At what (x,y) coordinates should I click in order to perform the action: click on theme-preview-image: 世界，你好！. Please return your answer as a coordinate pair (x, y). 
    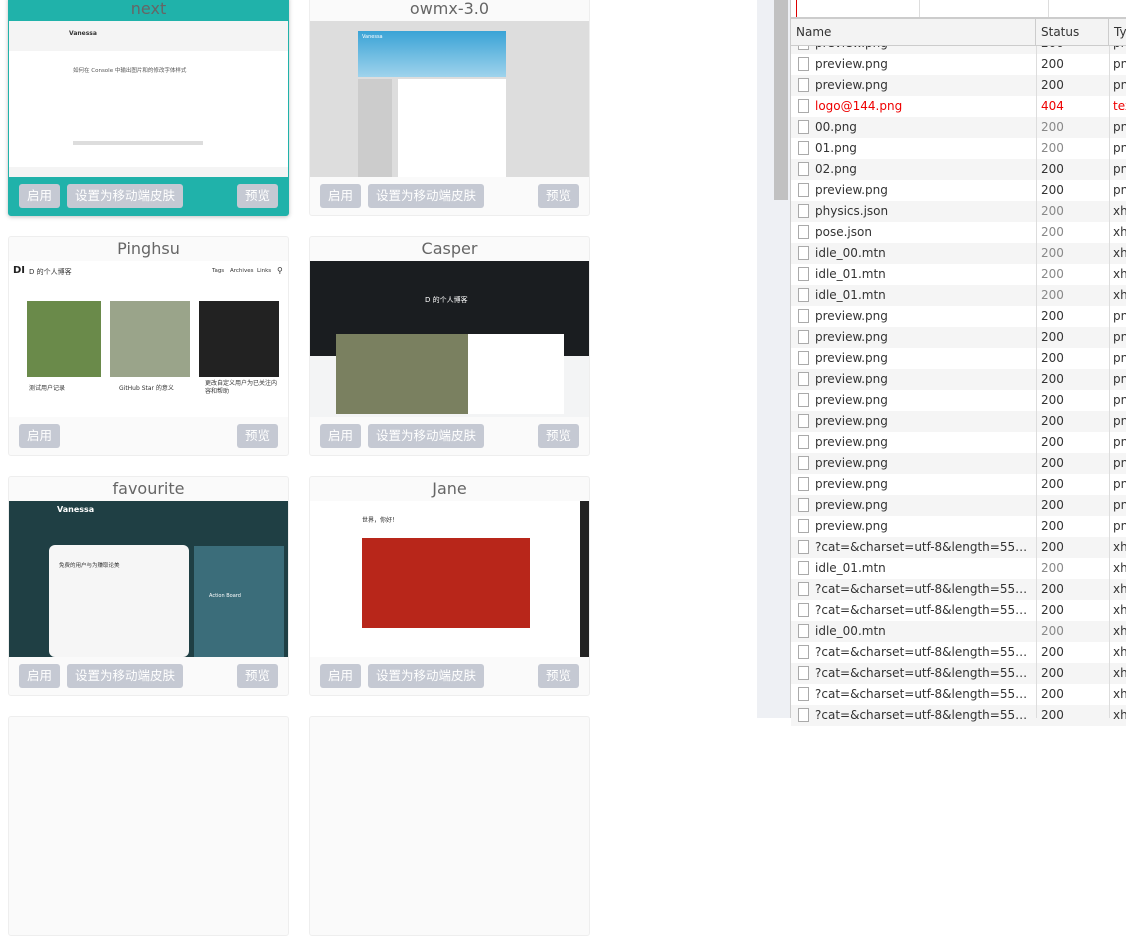
    Looking at the image, I should click on (449, 579).